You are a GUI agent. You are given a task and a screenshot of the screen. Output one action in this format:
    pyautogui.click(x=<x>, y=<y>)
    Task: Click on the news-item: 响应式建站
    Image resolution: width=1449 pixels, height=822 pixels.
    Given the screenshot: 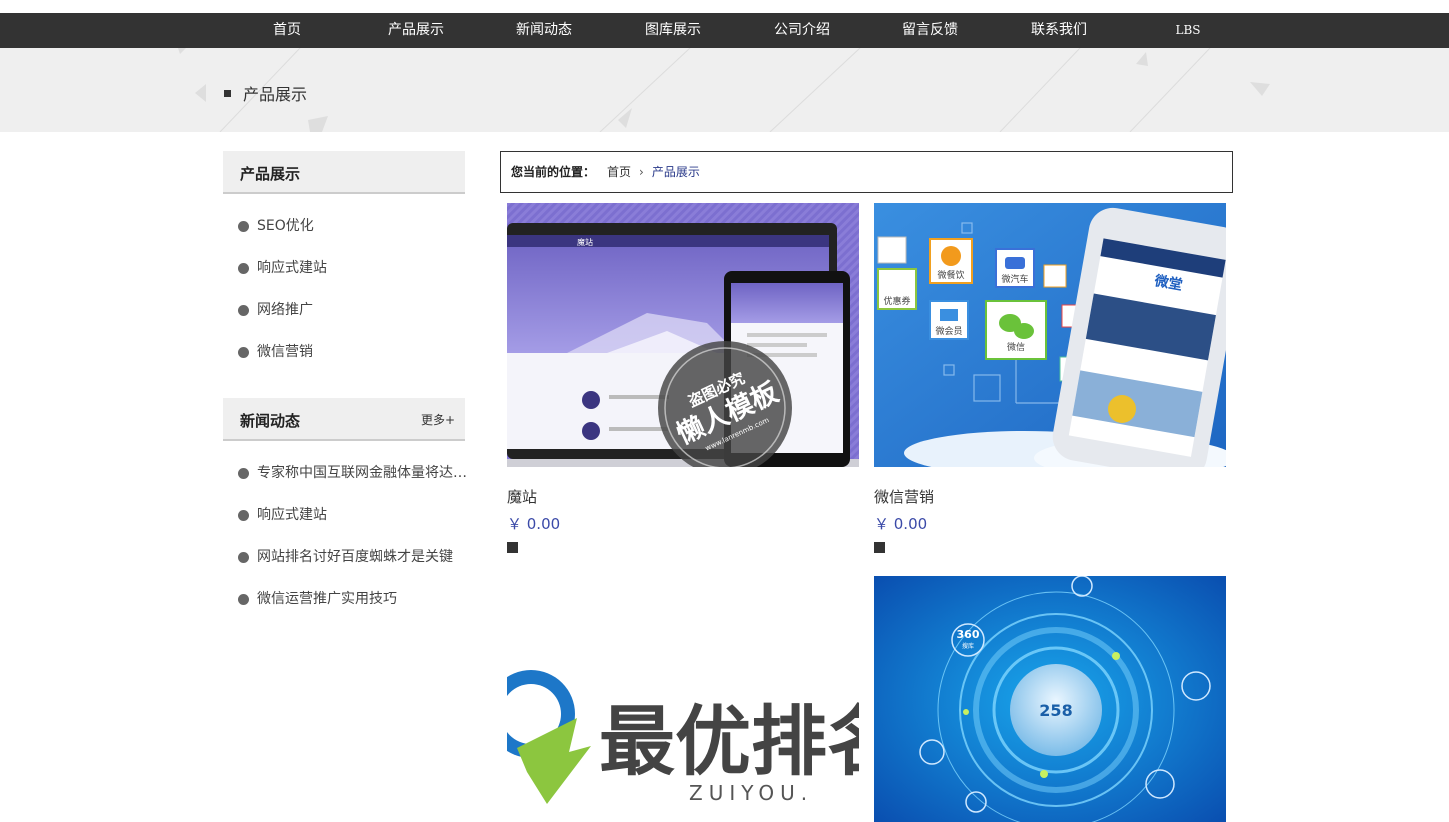 What is the action you would take?
    pyautogui.click(x=346, y=518)
    